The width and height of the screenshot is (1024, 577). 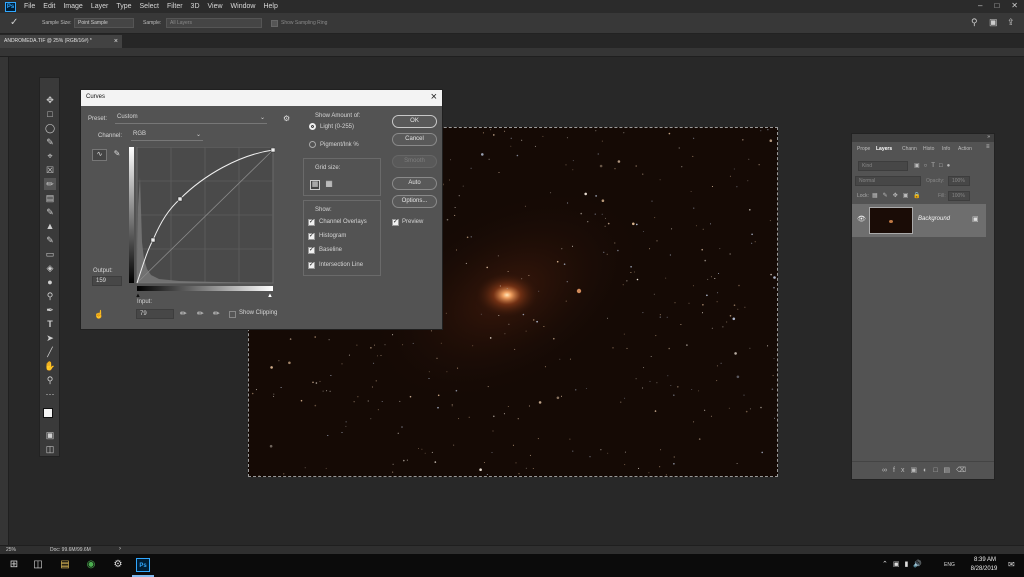 What do you see at coordinates (61, 41) in the screenshot?
I see `document-tab: ANDROMEDA.TIF @ 25% (RGB/16#) * ×` at bounding box center [61, 41].